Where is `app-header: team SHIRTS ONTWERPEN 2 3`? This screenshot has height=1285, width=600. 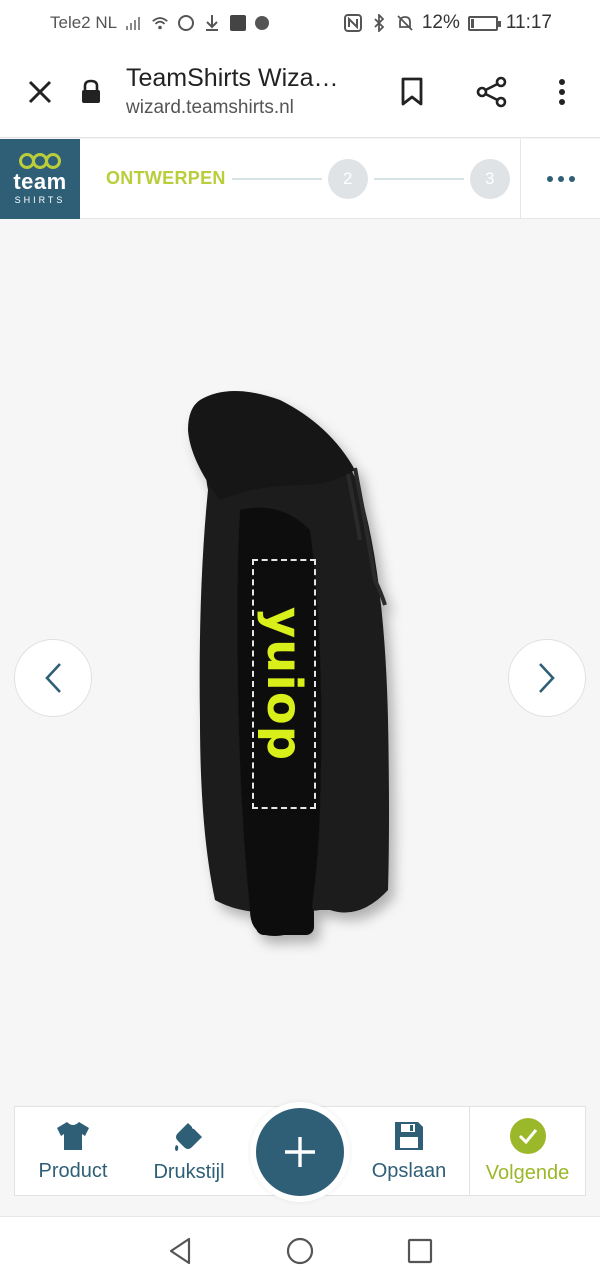 app-header: team SHIRTS ONTWERPEN 2 3 is located at coordinates (300, 178).